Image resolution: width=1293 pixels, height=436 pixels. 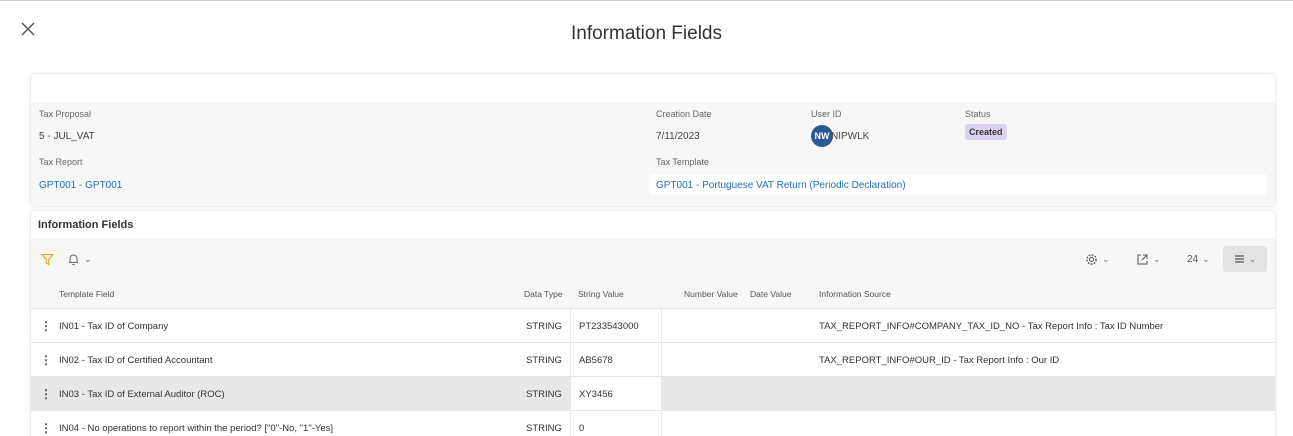 I want to click on gear-icon: ⌄, so click(x=1097, y=259).